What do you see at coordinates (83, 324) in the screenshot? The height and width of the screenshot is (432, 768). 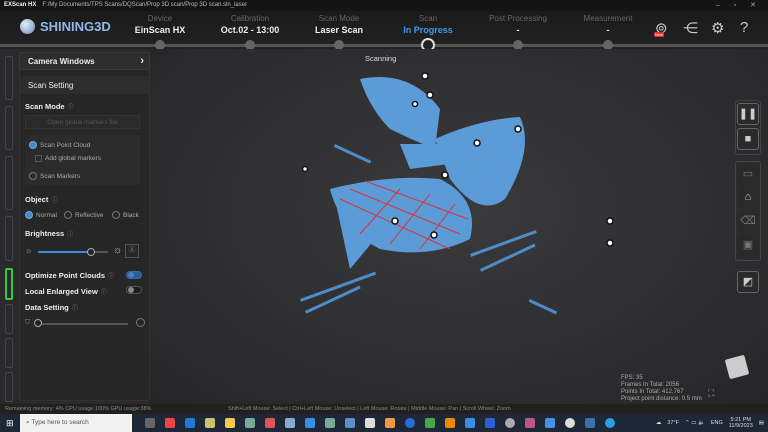 I see `data-setting-slider` at bounding box center [83, 324].